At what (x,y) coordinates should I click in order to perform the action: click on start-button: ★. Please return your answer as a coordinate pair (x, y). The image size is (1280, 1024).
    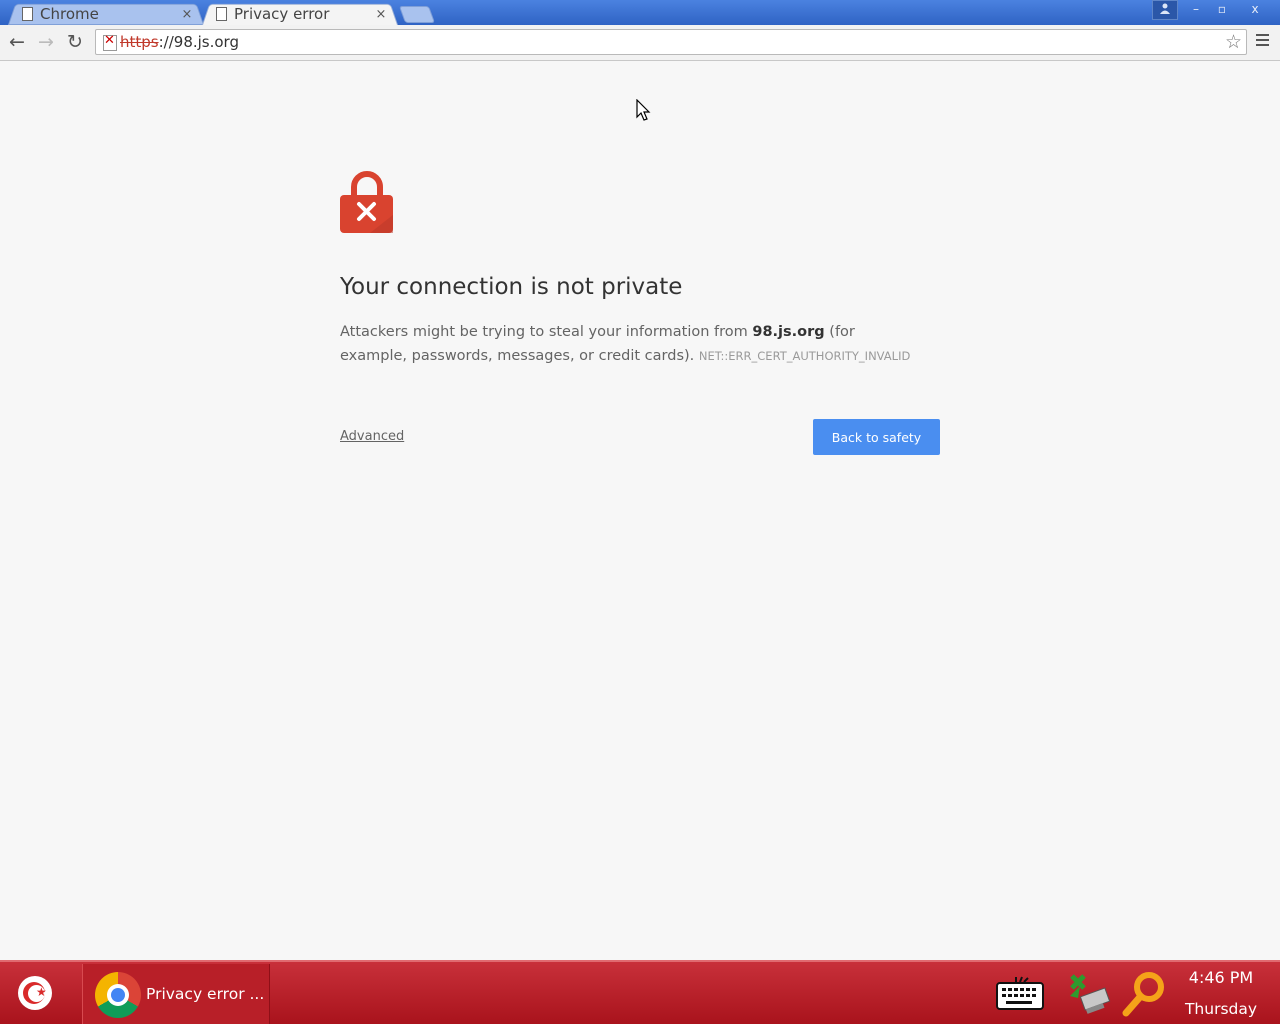
    Looking at the image, I should click on (35, 993).